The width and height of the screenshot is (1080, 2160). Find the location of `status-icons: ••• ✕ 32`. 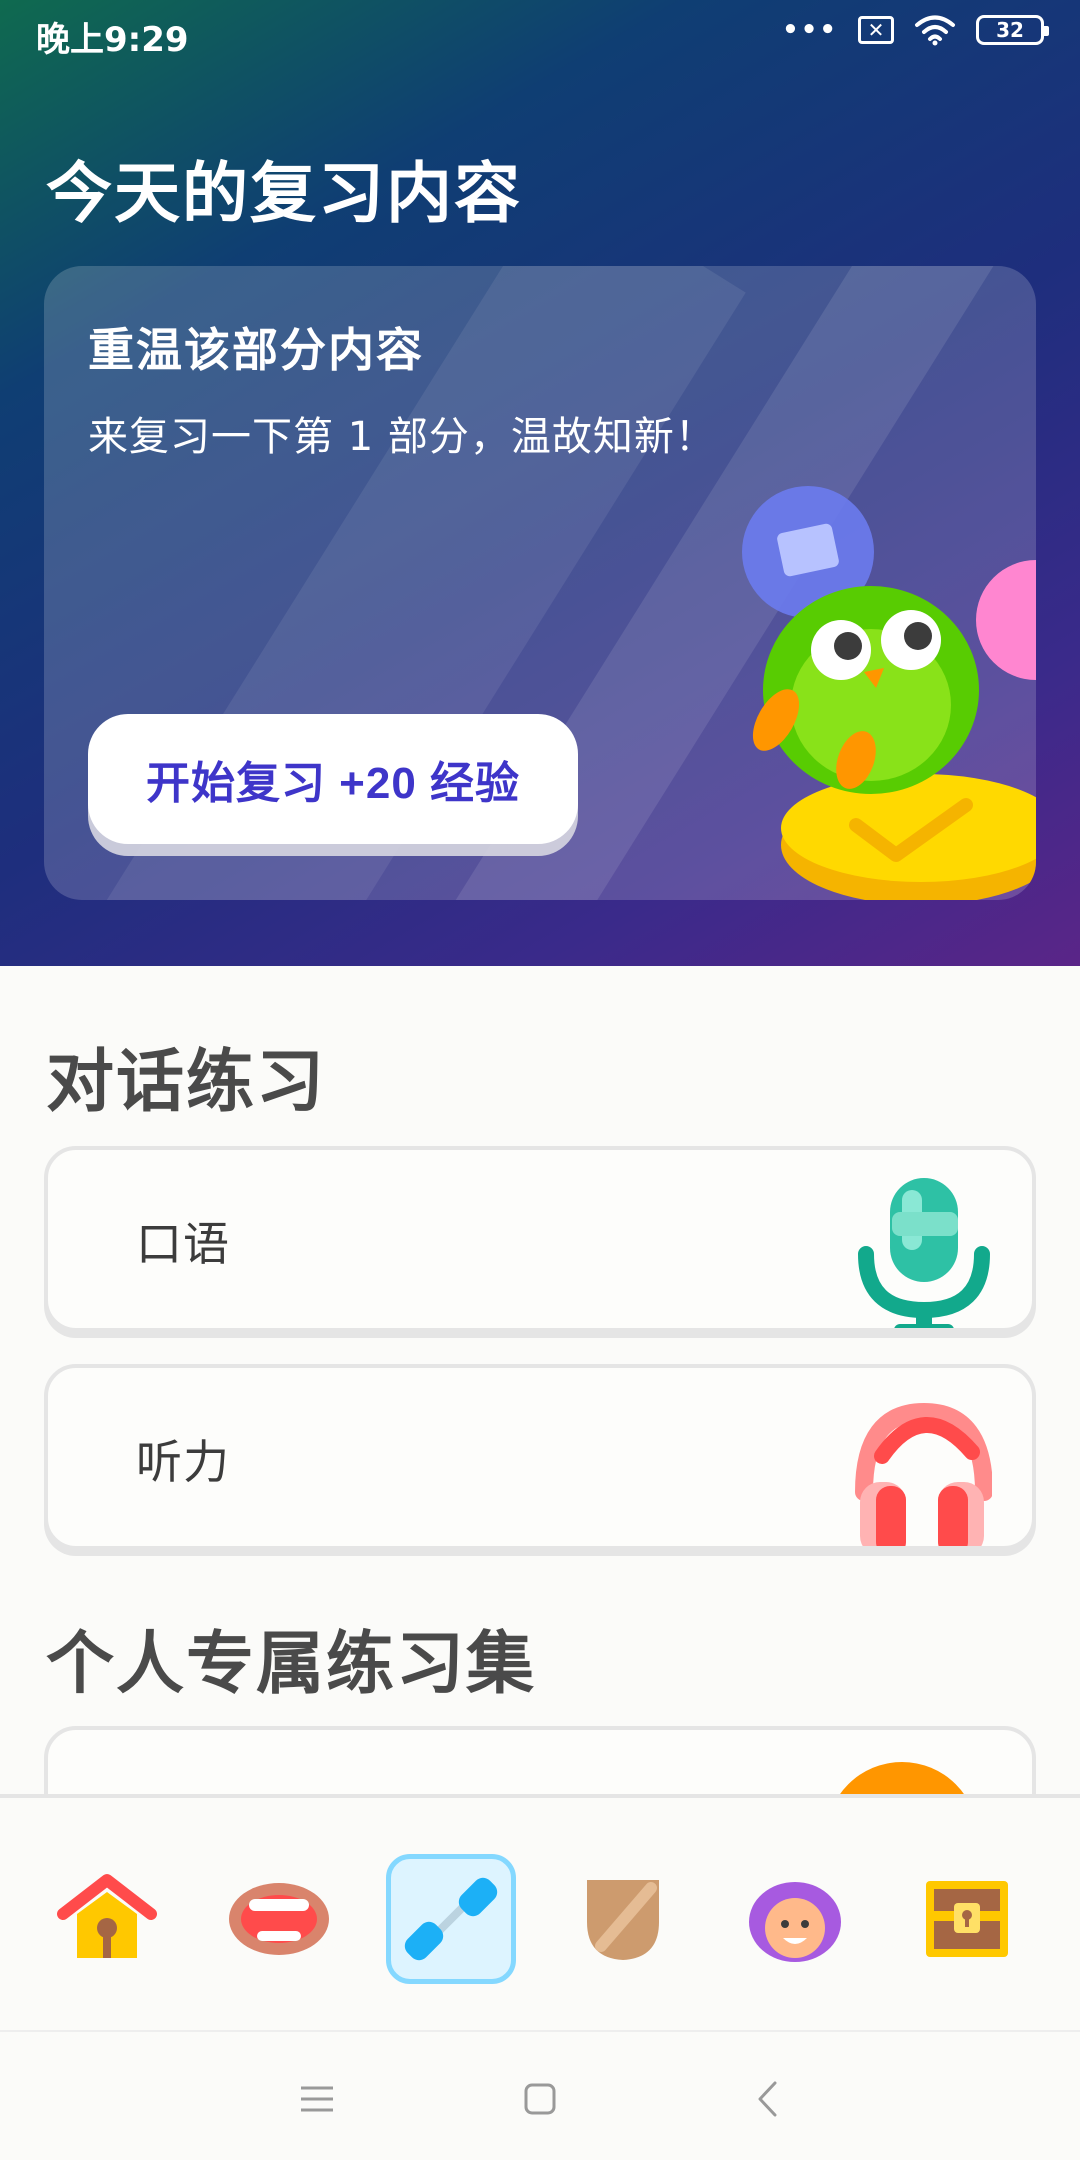

status-icons: ••• ✕ 32 is located at coordinates (915, 30).